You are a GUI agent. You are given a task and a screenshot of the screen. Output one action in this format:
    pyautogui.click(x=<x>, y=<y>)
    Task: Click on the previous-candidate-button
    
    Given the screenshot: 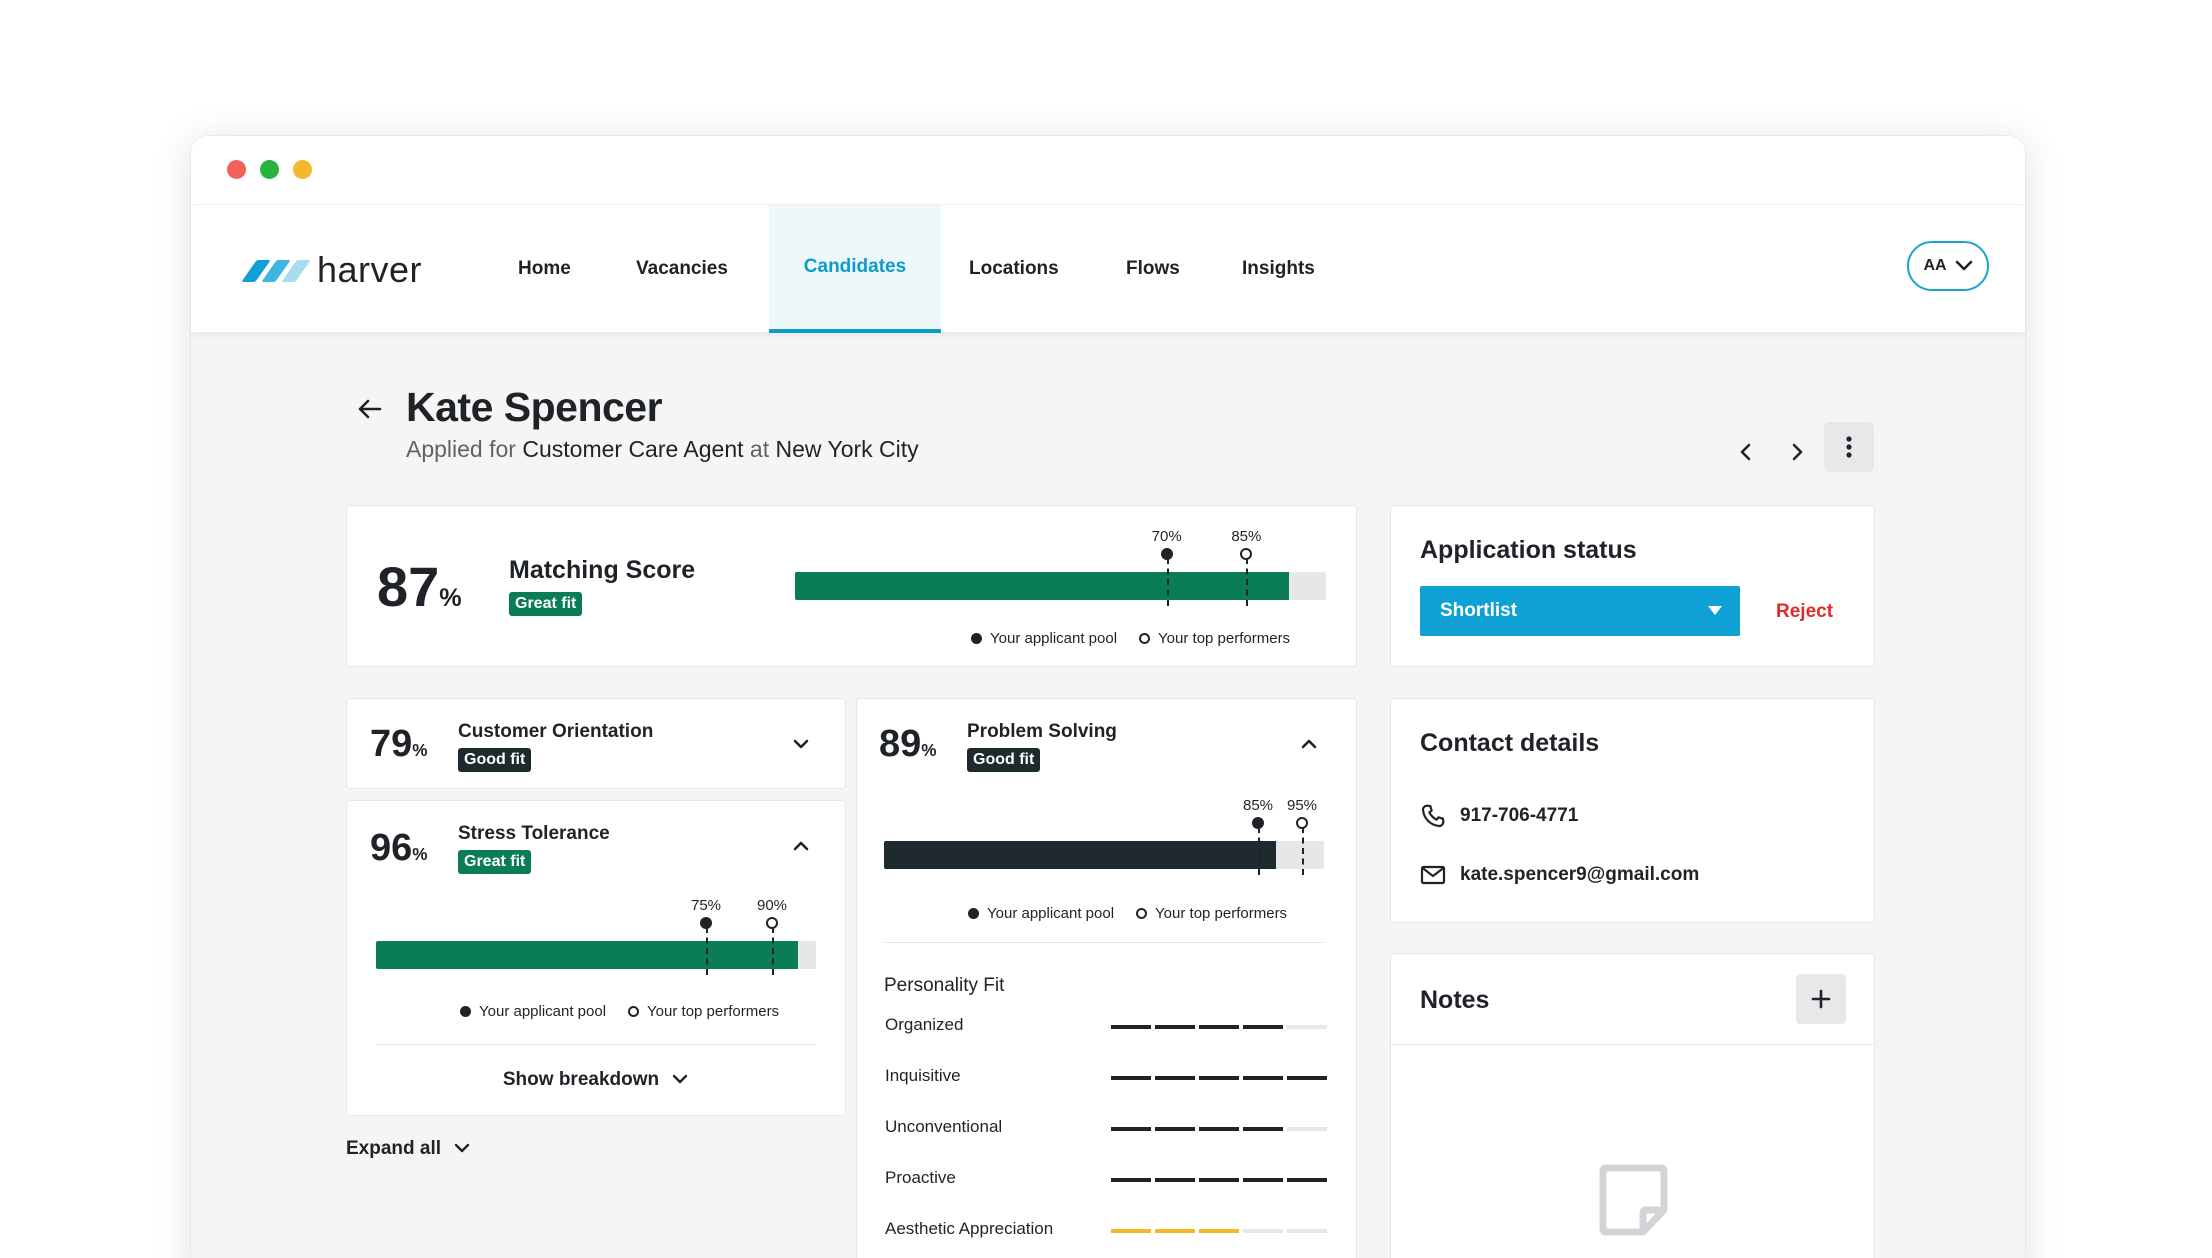 What is the action you would take?
    pyautogui.click(x=1746, y=452)
    